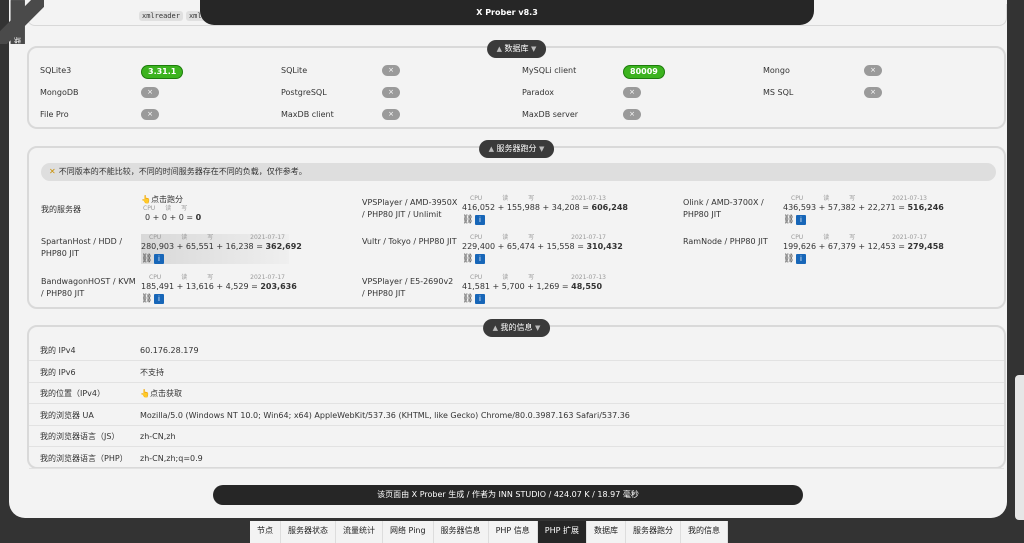  I want to click on nav-item: 网络 Ping, so click(408, 532).